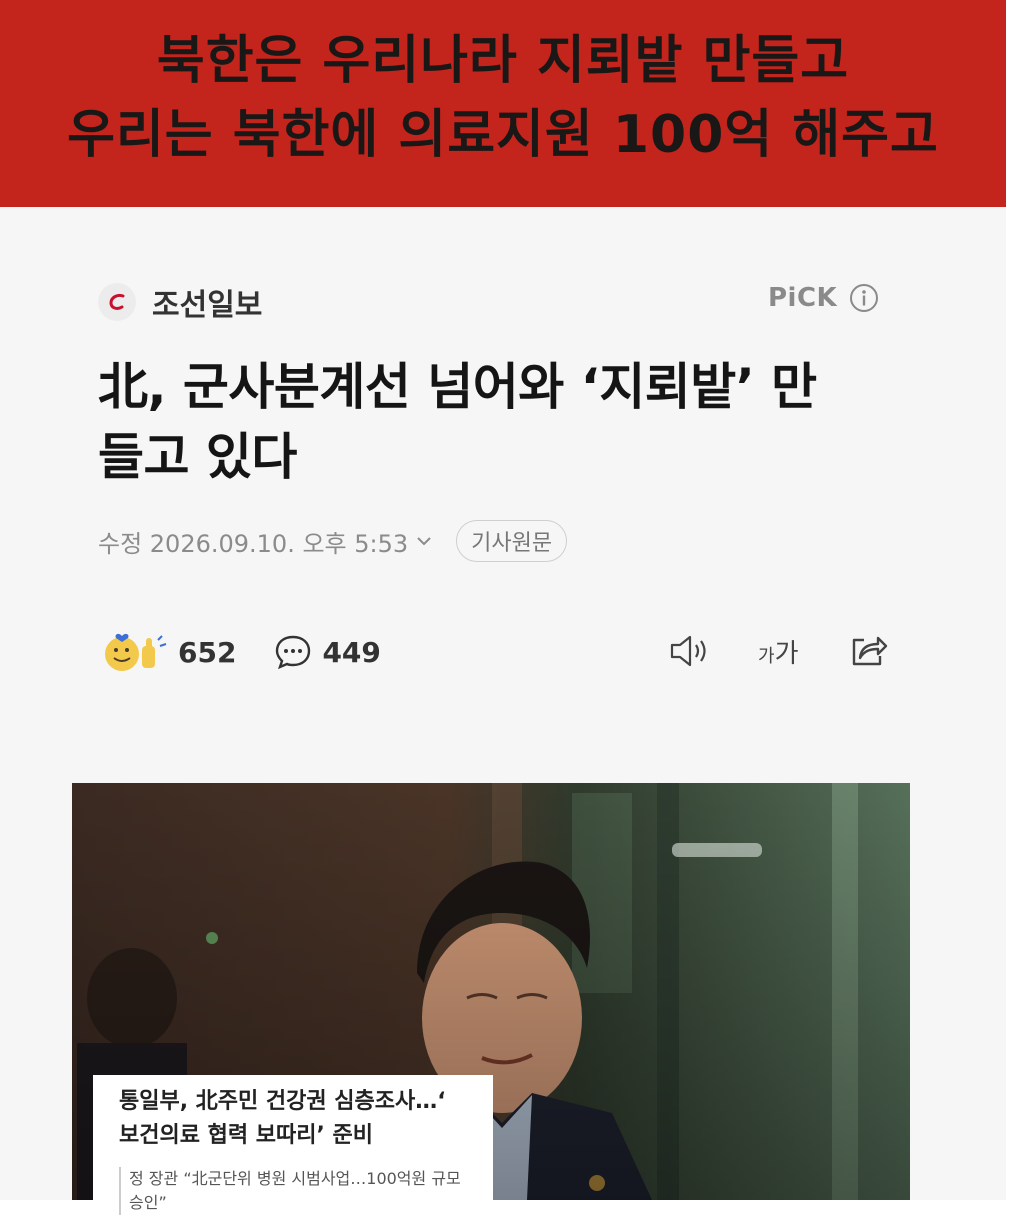  Describe the element at coordinates (253, 543) in the screenshot. I see `article-date: 수정 2026.09.10. 오후 5:53` at that location.